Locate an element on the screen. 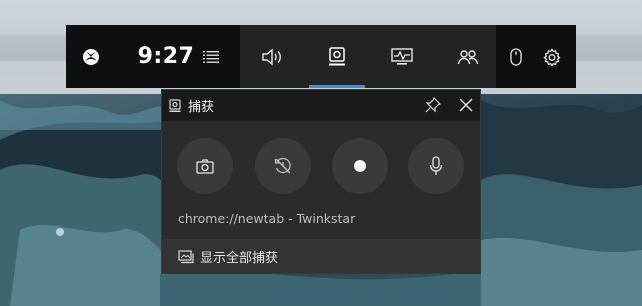 The width and height of the screenshot is (642, 306). record-last-30s-button is located at coordinates (283, 166).